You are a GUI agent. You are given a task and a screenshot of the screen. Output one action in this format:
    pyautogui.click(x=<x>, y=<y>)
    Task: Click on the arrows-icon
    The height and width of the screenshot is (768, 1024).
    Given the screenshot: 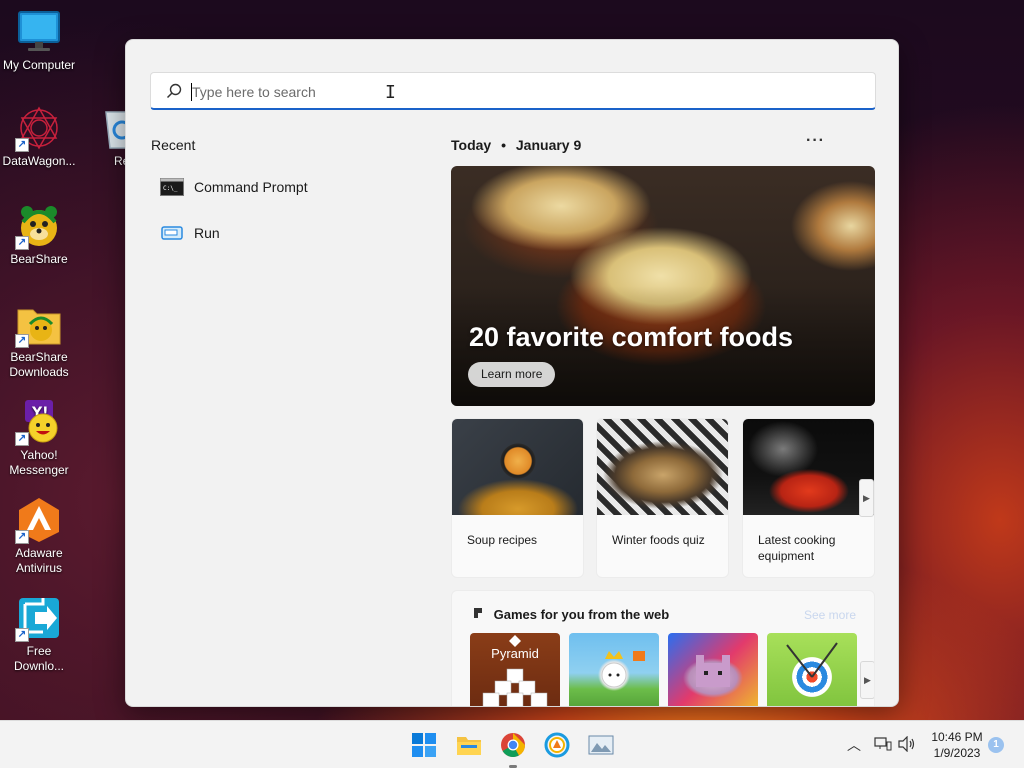 What is the action you would take?
    pyautogui.click(x=812, y=660)
    